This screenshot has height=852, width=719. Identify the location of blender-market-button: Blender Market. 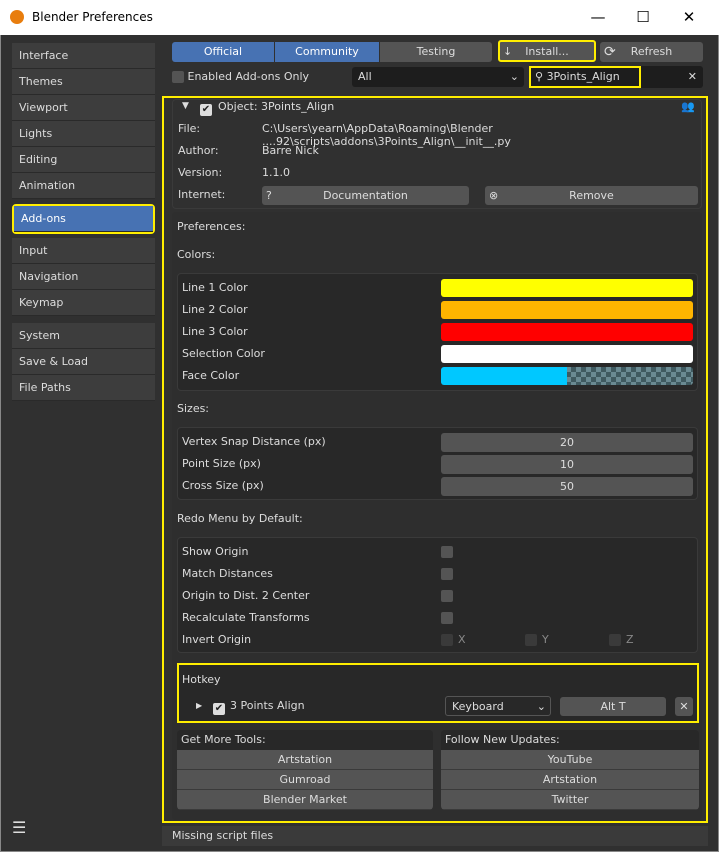
(305, 800).